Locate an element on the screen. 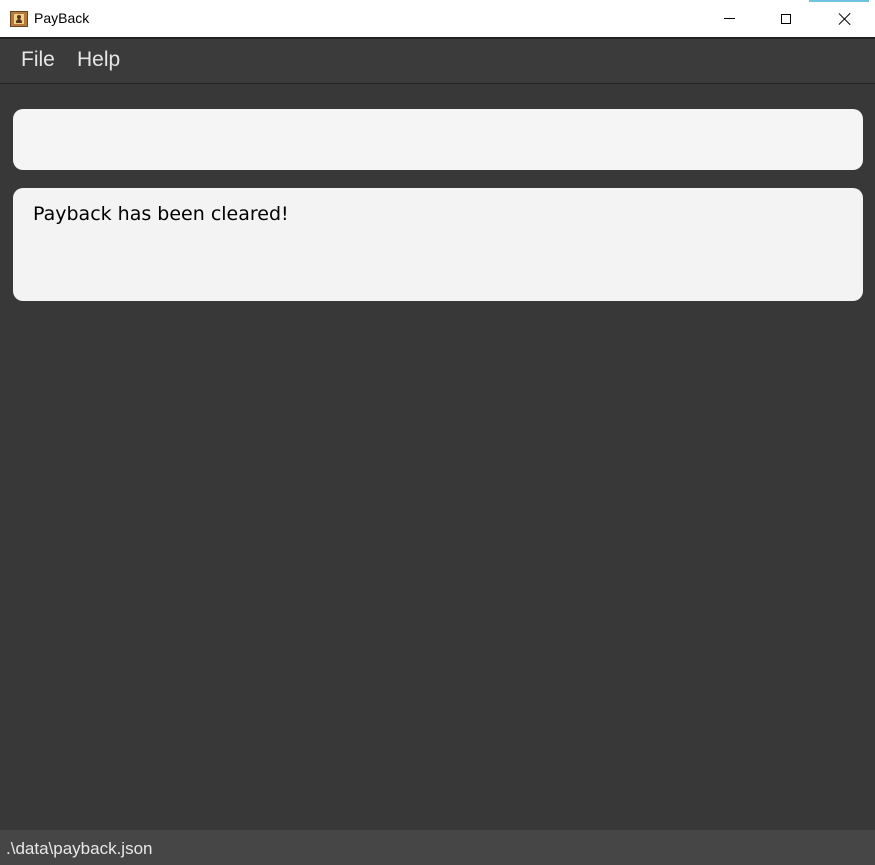 This screenshot has height=865, width=875. title-bar: PayBack is located at coordinates (437, 19).